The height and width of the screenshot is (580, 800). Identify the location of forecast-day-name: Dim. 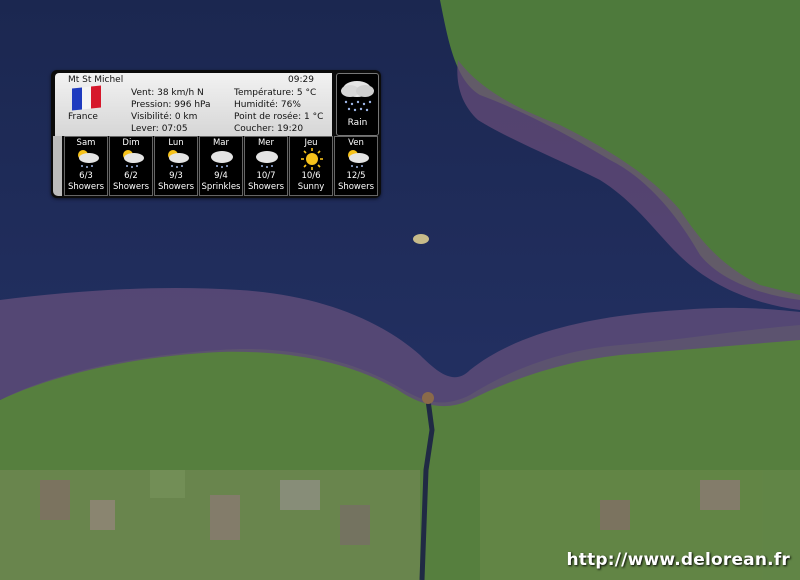
(131, 143).